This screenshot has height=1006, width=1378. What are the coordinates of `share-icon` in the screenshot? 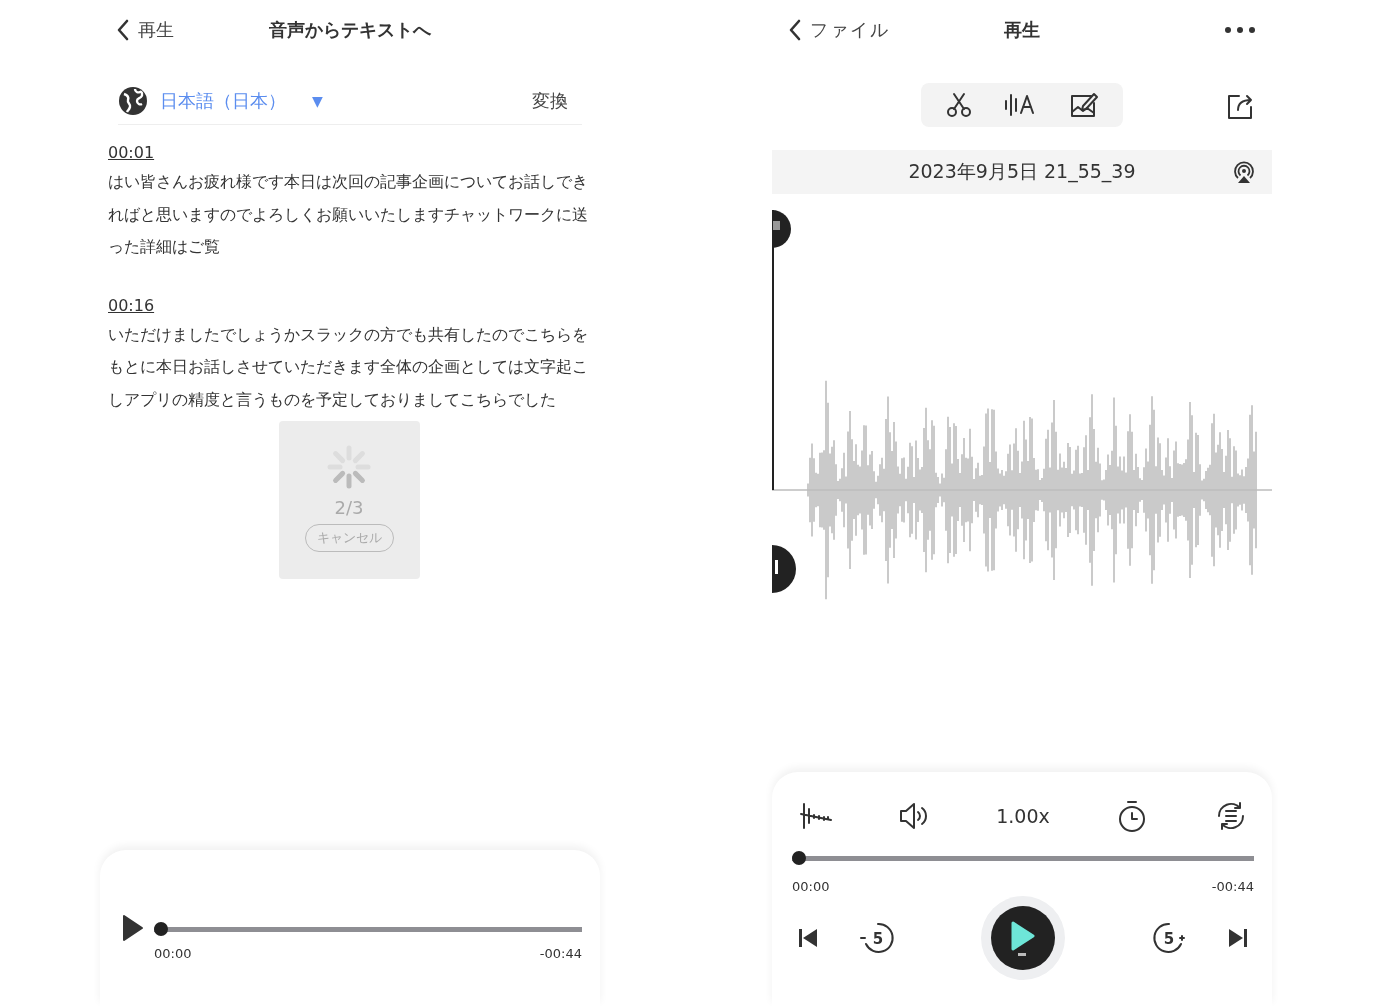 It's located at (1240, 106).